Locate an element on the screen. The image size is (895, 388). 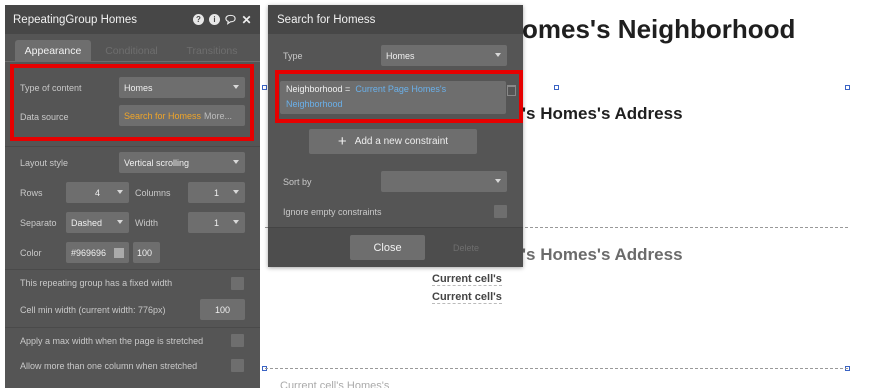
separator-label: Separato is located at coordinates (38, 223).